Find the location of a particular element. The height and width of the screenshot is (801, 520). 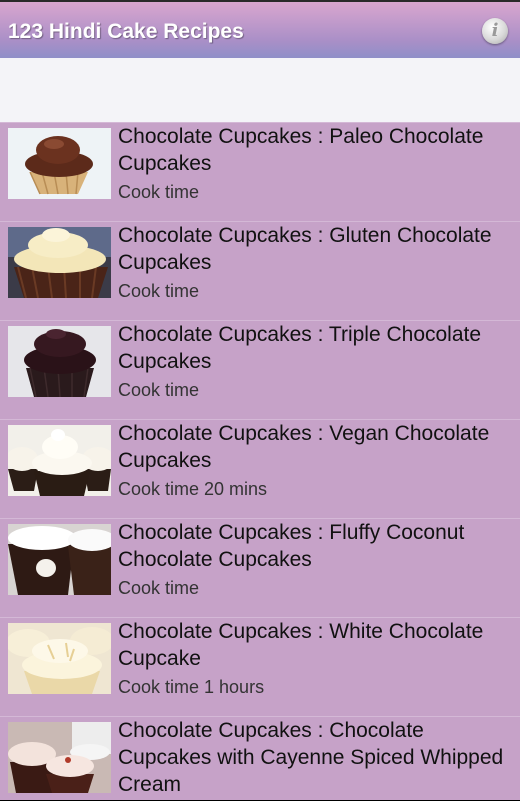

recipe-list-item: Chocolate Cupcakes is located at coordinates (260, 758).